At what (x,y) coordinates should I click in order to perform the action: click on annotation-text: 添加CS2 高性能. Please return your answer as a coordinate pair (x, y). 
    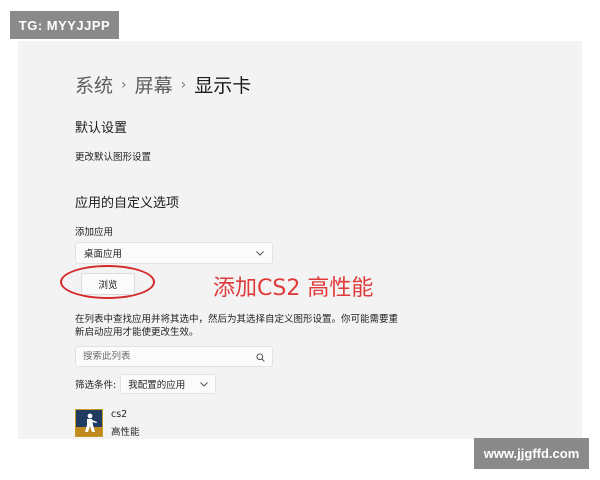
    Looking at the image, I should click on (293, 288).